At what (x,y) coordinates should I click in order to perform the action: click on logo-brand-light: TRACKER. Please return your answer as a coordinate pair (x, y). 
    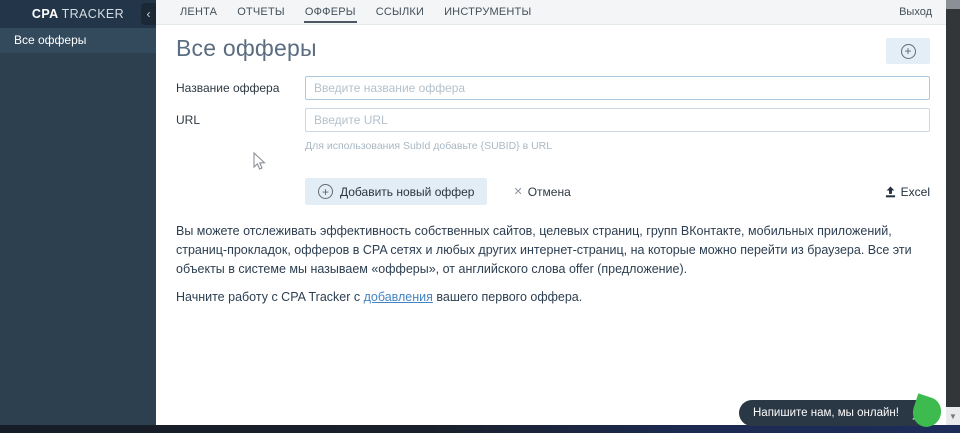
    Looking at the image, I should click on (93, 14).